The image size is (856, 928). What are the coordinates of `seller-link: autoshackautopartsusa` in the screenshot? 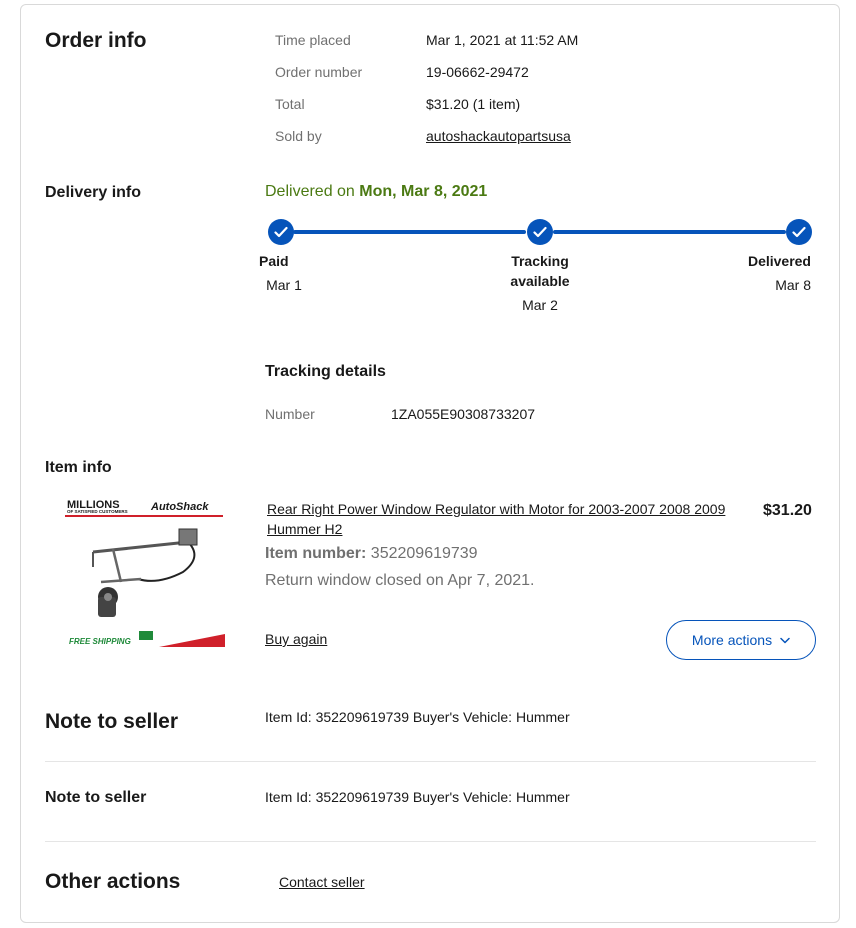 It's located at (498, 136).